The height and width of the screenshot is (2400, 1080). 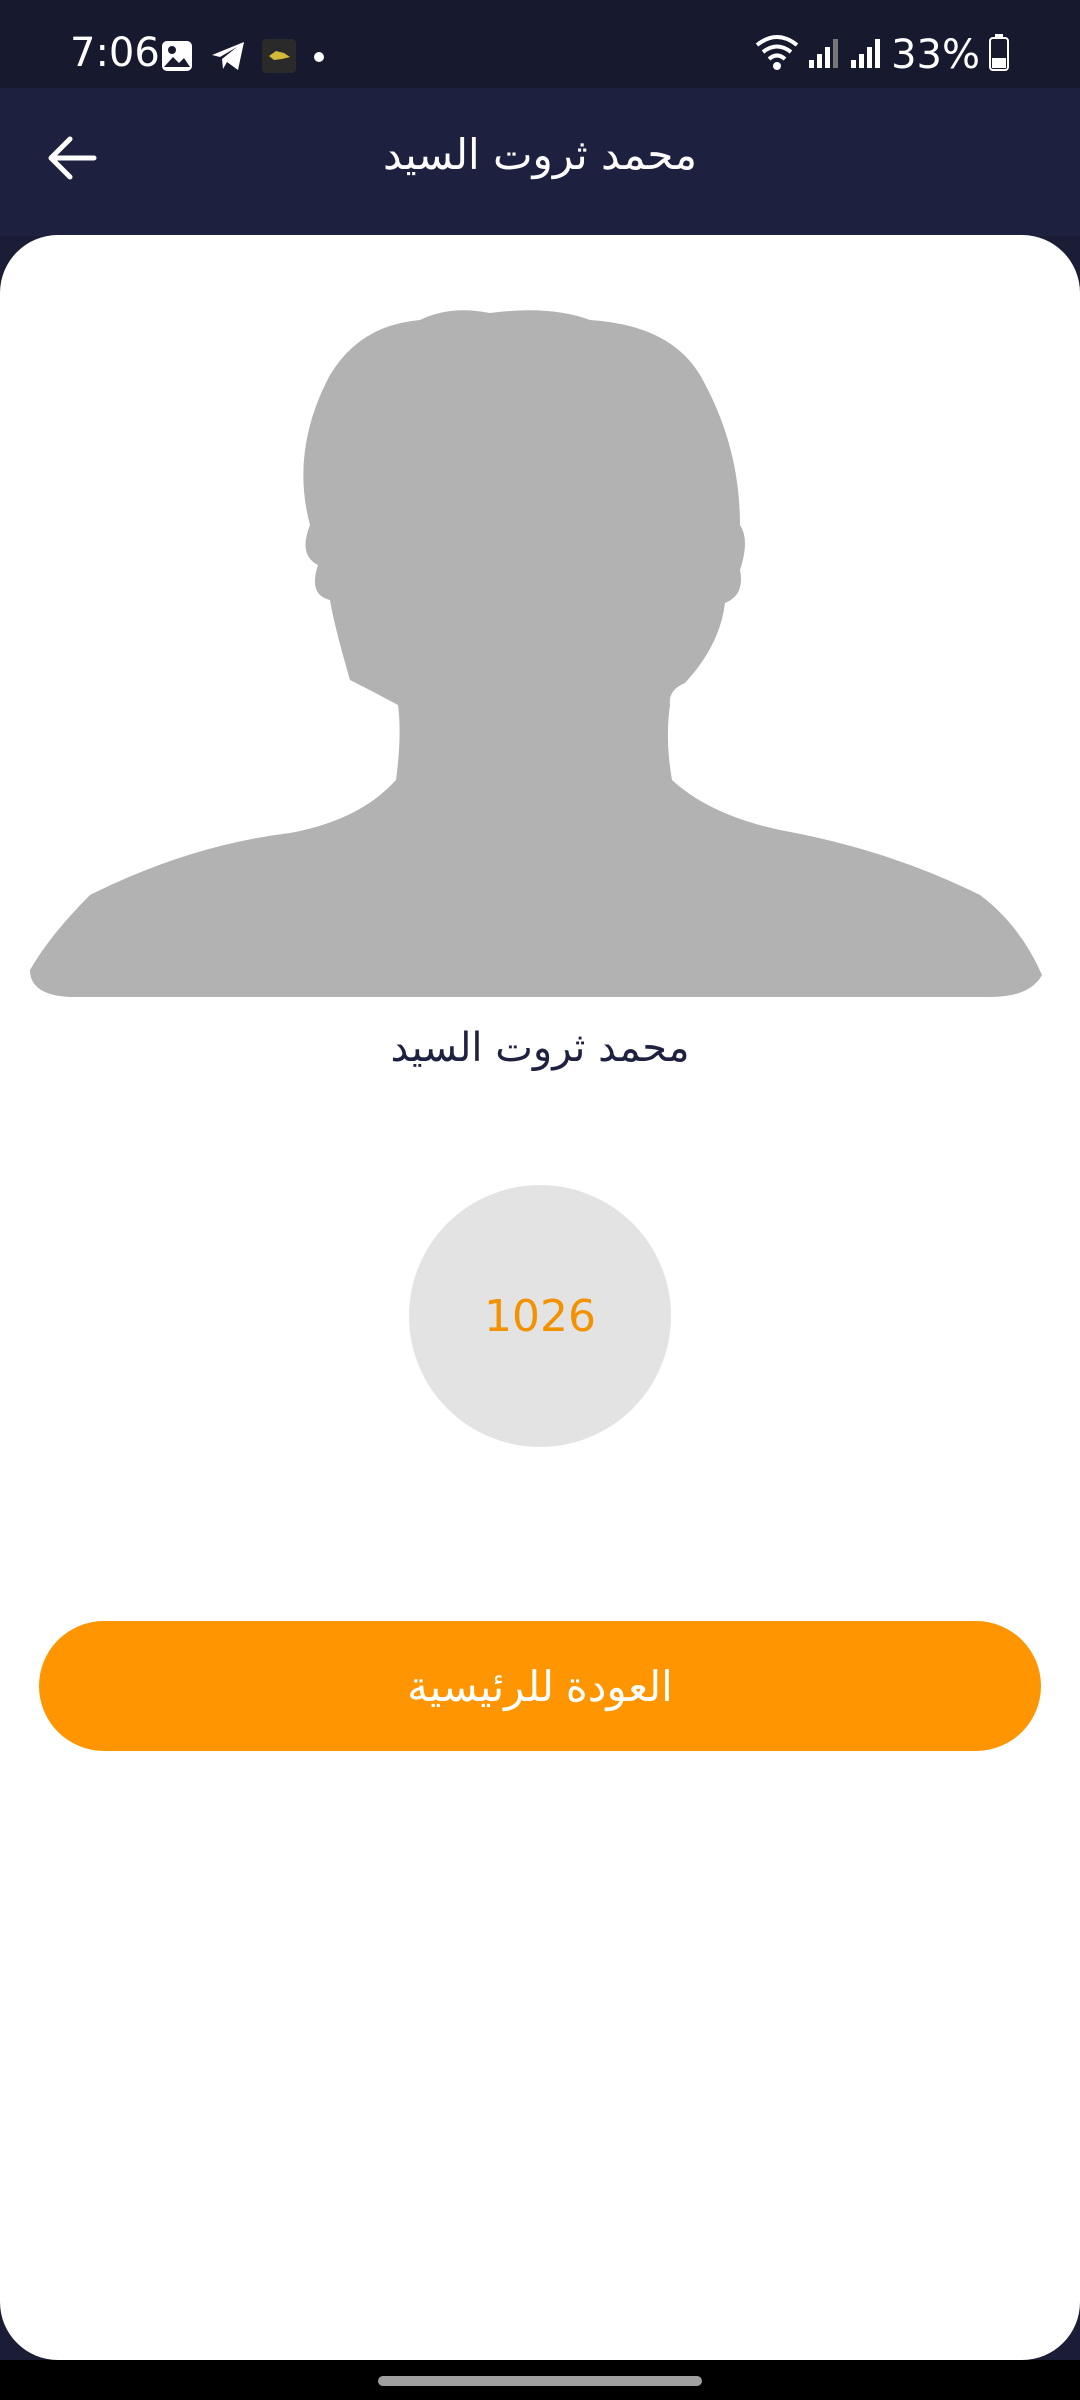 I want to click on arrow-left-icon, so click(x=72, y=160).